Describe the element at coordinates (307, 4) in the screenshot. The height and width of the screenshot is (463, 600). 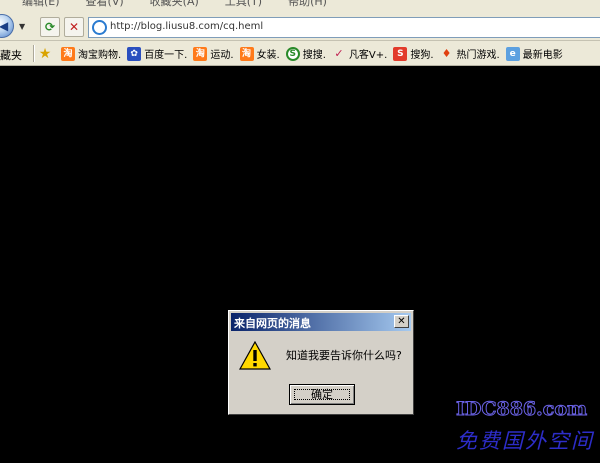
I see `menu-help: 帮助(H)` at that location.